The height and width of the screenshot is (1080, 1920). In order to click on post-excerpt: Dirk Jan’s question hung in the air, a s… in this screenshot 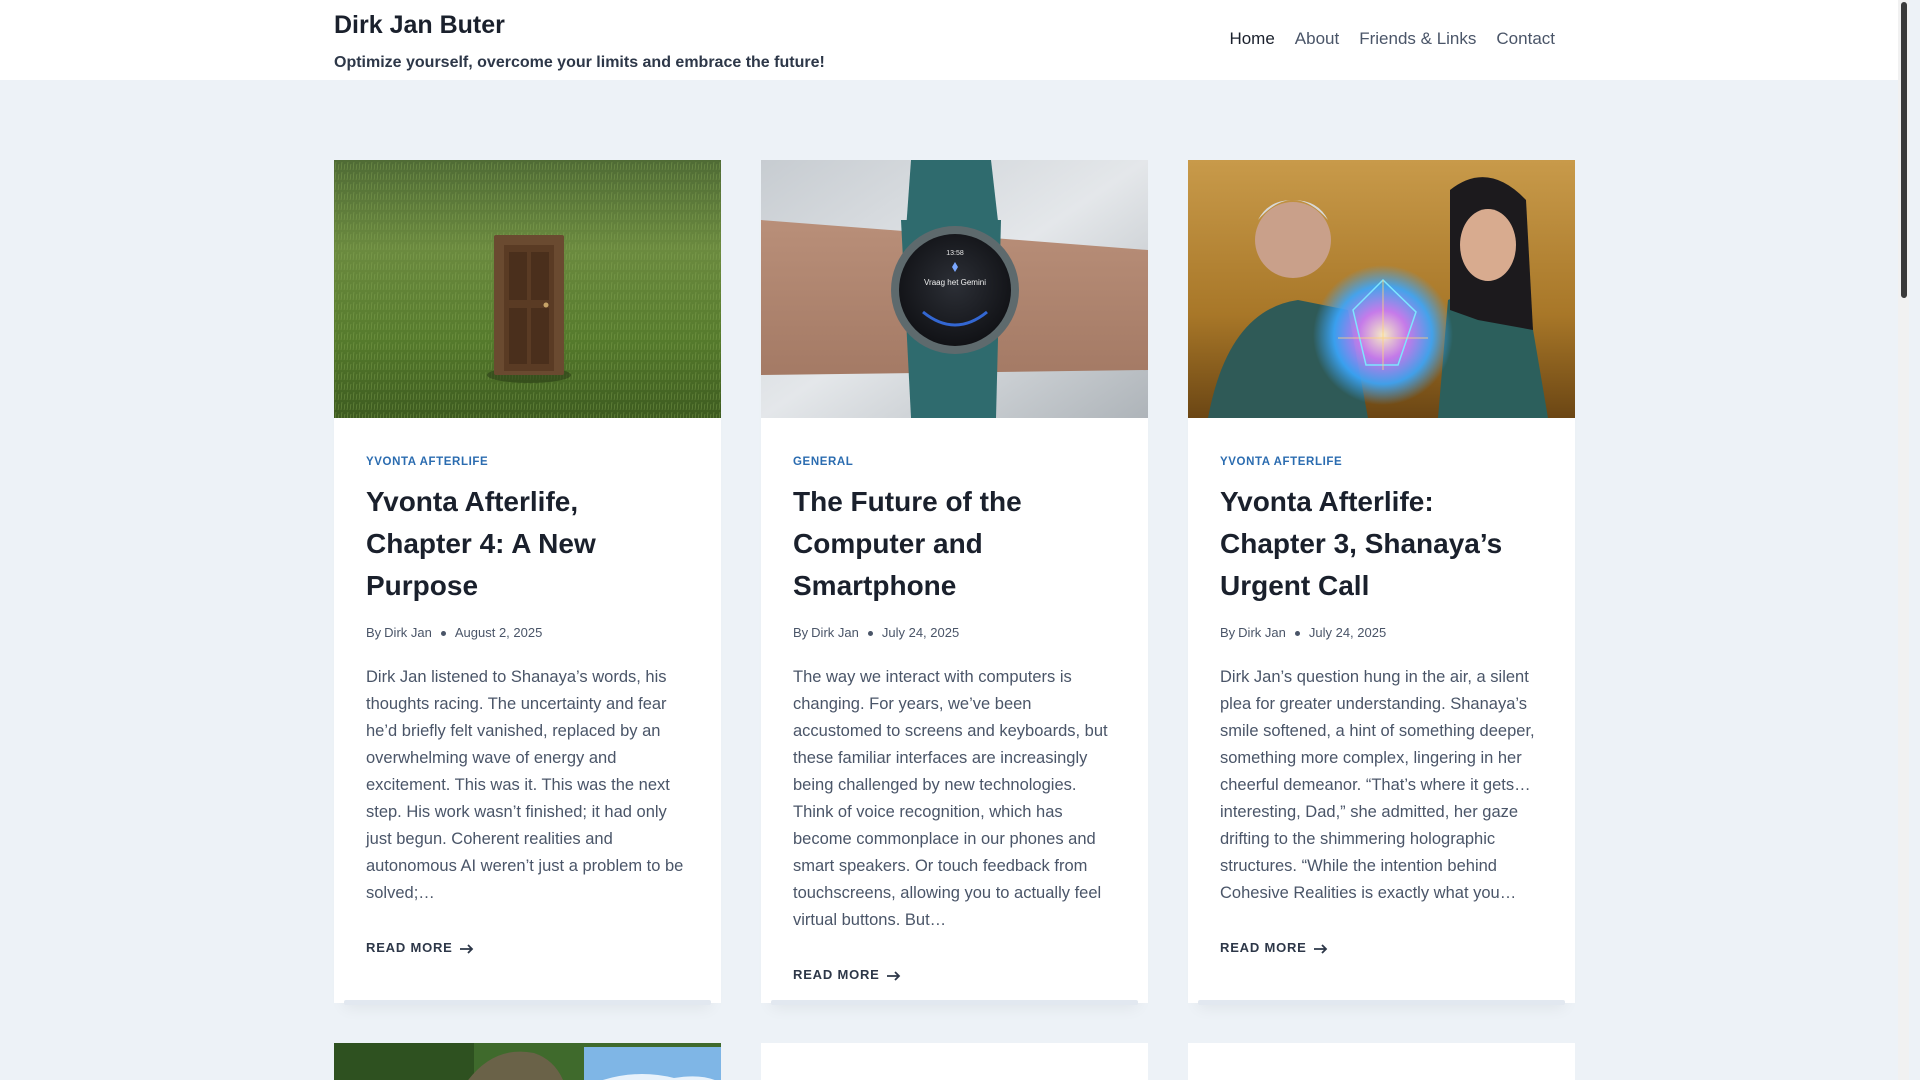, I will do `click(1377, 785)`.